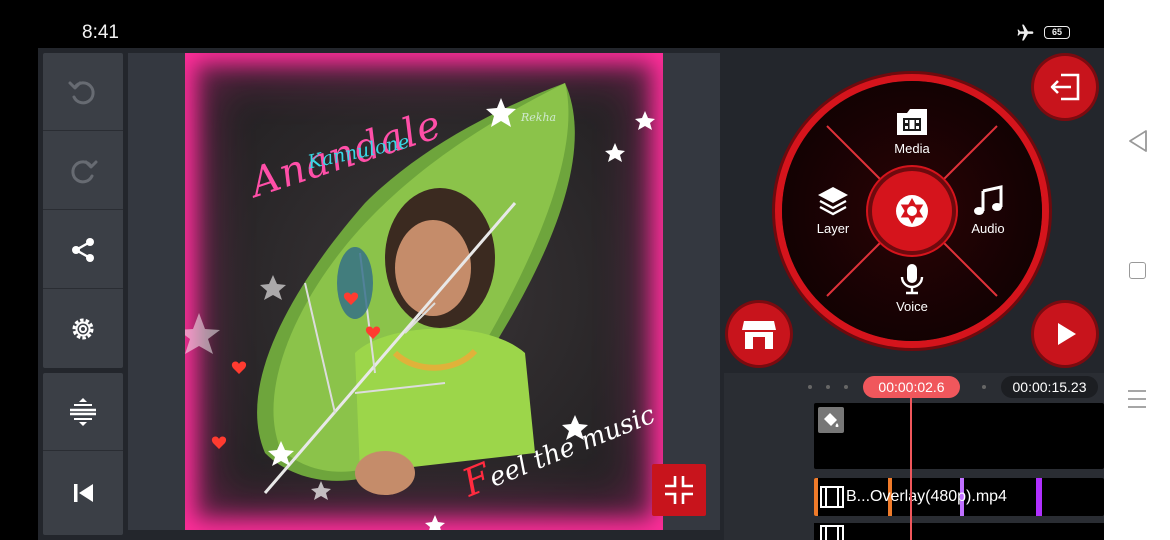  I want to click on signature-text: Rekha, so click(539, 117).